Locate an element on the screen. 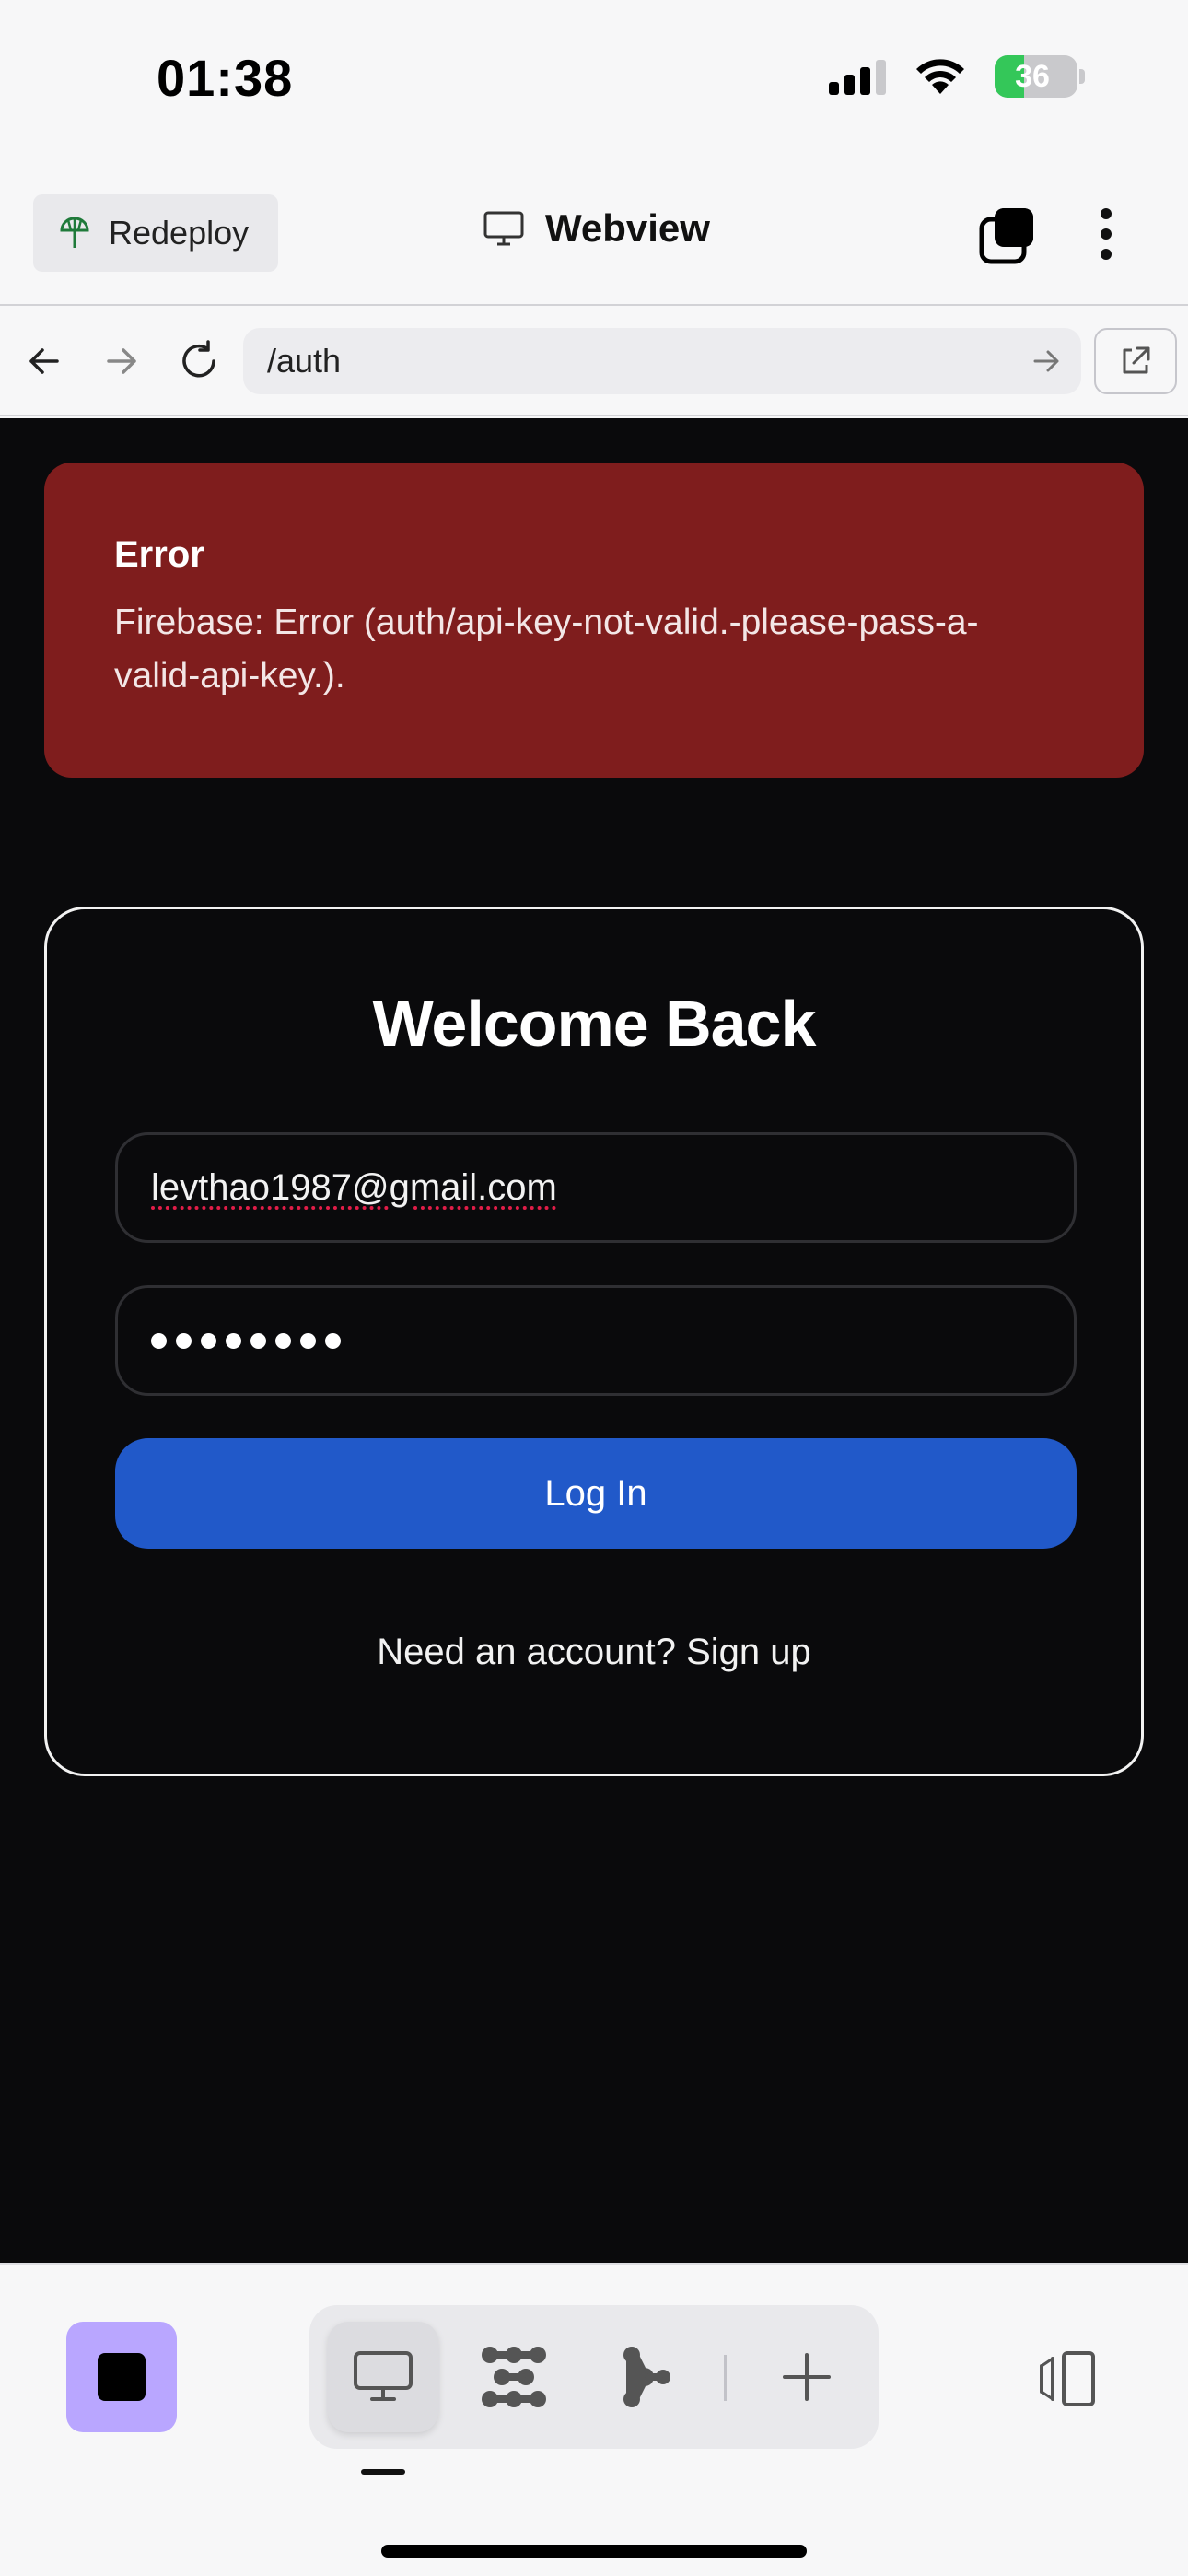  add-tool-button is located at coordinates (806, 2377).